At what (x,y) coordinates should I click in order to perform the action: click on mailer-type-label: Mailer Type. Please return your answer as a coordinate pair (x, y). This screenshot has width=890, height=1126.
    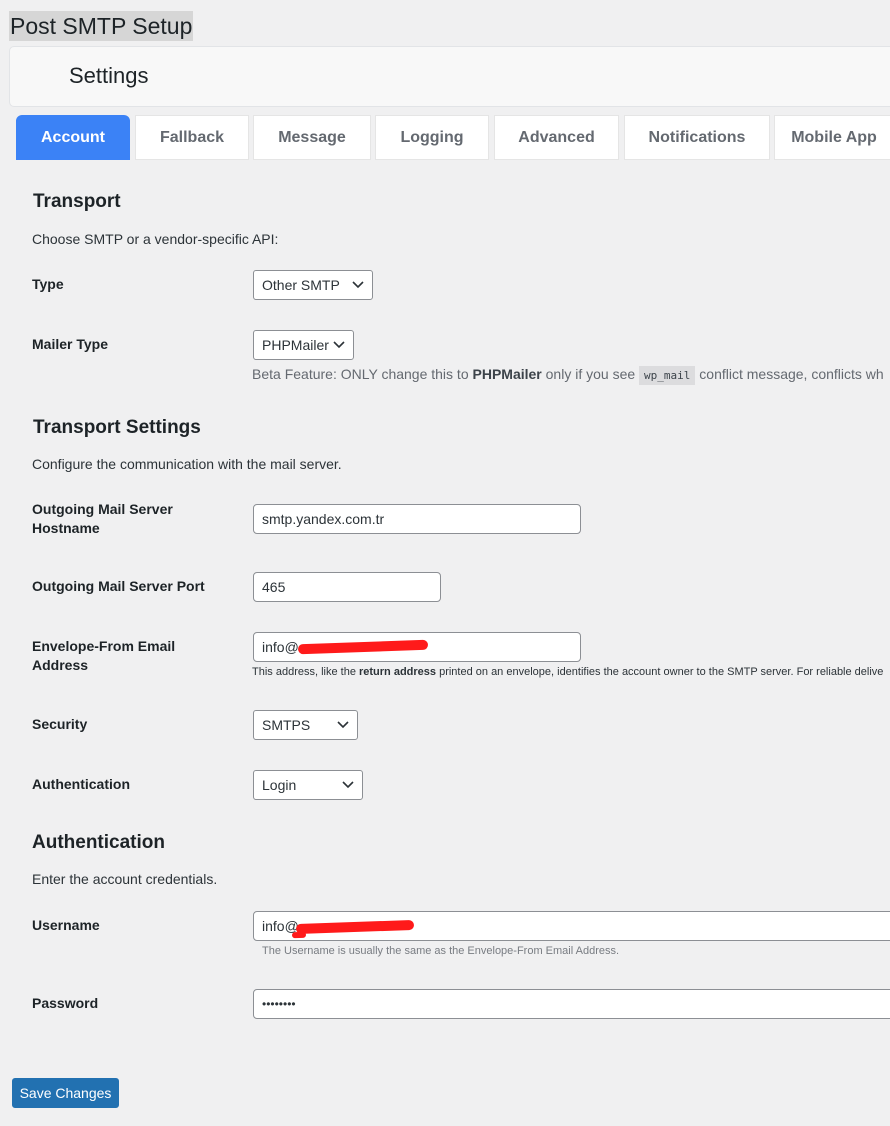
    Looking at the image, I should click on (70, 344).